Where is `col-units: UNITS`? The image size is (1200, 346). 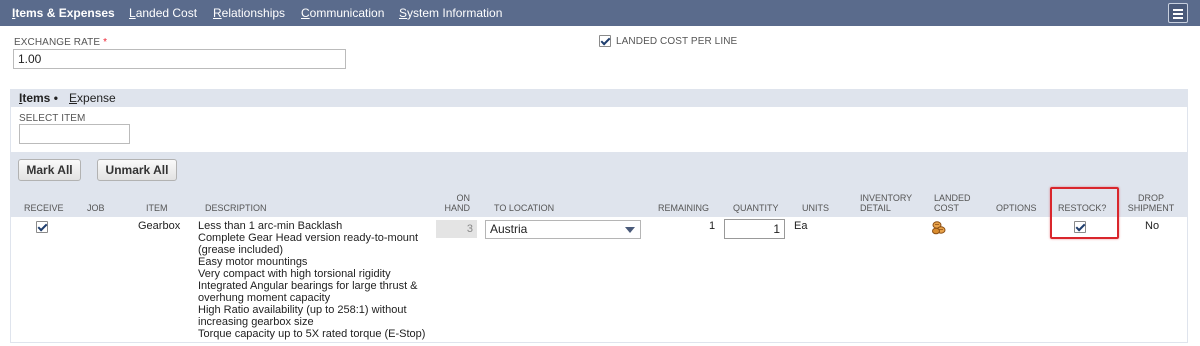
col-units: UNITS is located at coordinates (815, 208).